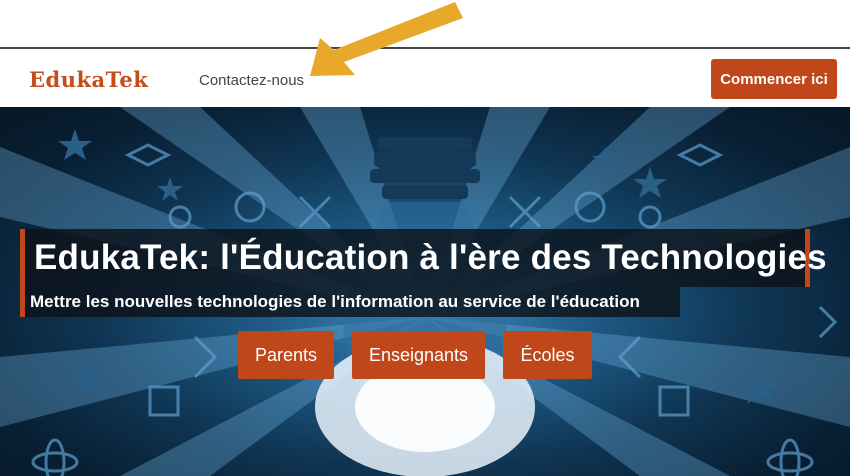  What do you see at coordinates (22, 302) in the screenshot?
I see `subtitle-accent-left` at bounding box center [22, 302].